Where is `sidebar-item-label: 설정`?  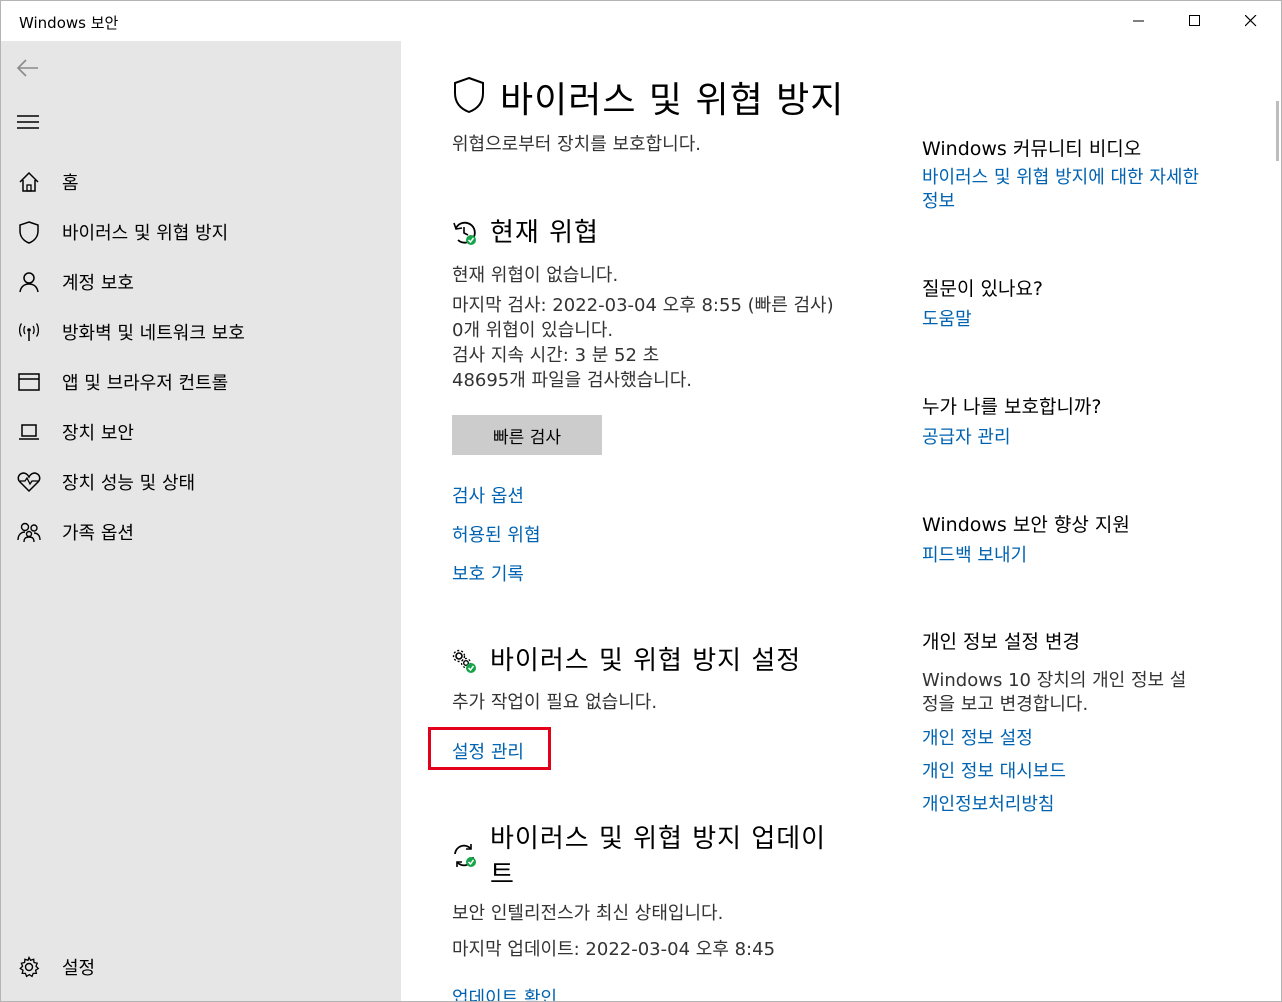 sidebar-item-label: 설정 is located at coordinates (79, 968).